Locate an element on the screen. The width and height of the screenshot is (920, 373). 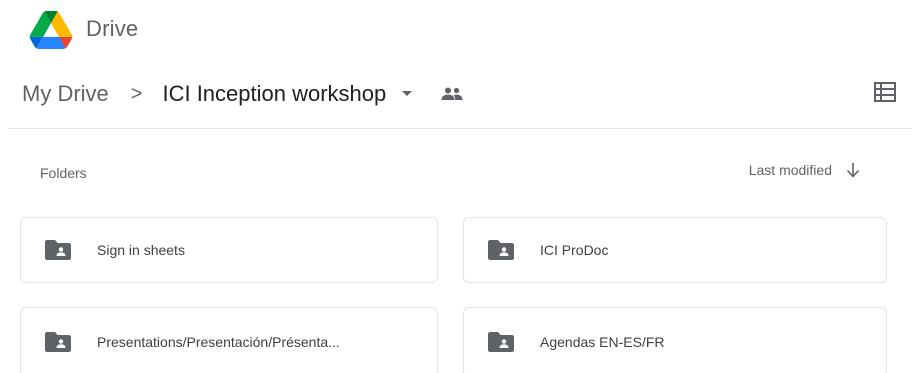
folder-label: ICI ProDoc is located at coordinates (574, 250).